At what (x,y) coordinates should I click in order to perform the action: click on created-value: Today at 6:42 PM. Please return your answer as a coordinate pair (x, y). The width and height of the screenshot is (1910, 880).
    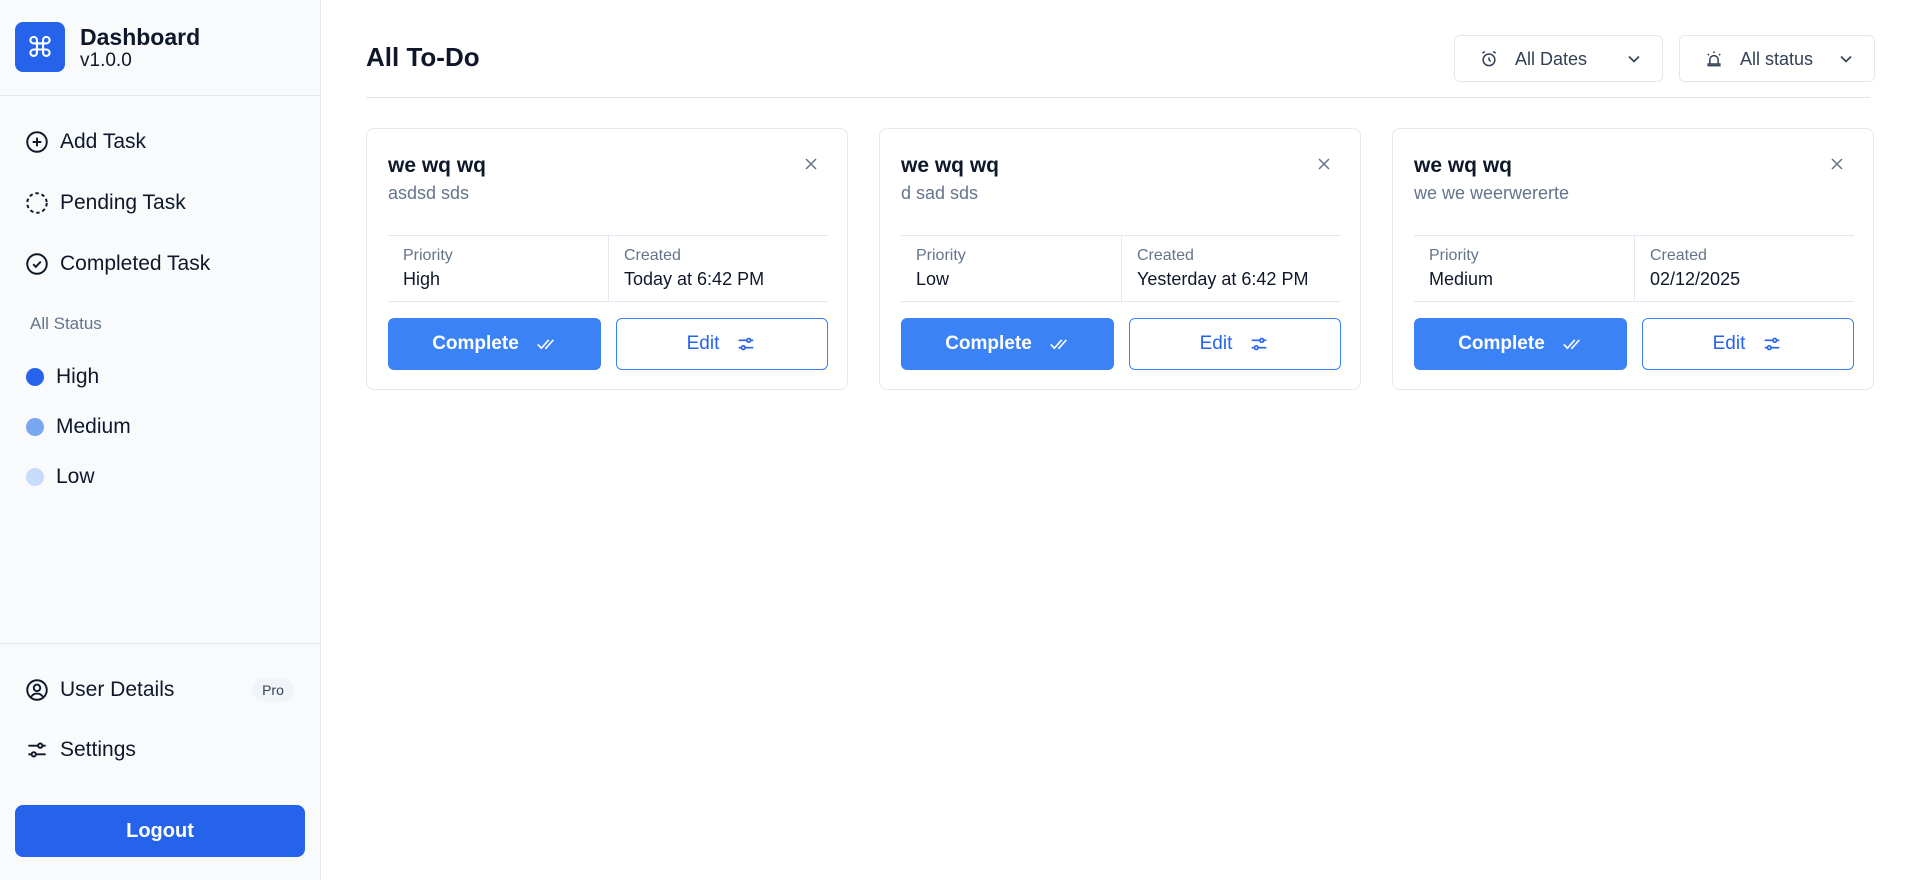
    Looking at the image, I should click on (694, 279).